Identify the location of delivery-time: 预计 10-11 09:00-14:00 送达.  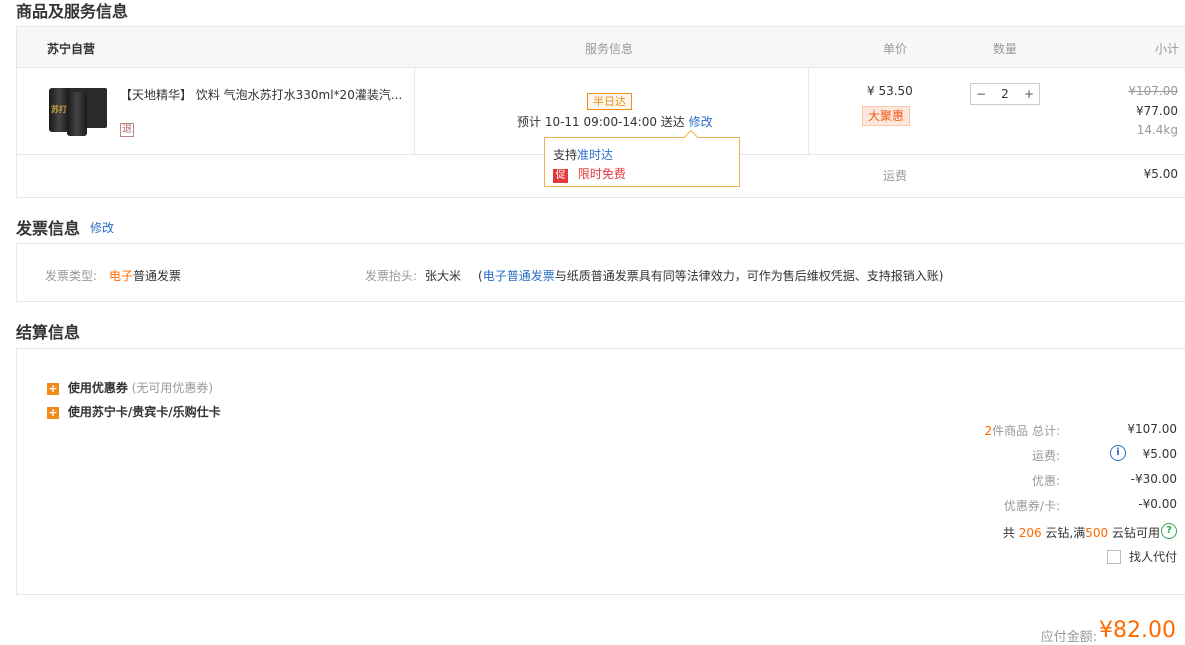
(601, 122).